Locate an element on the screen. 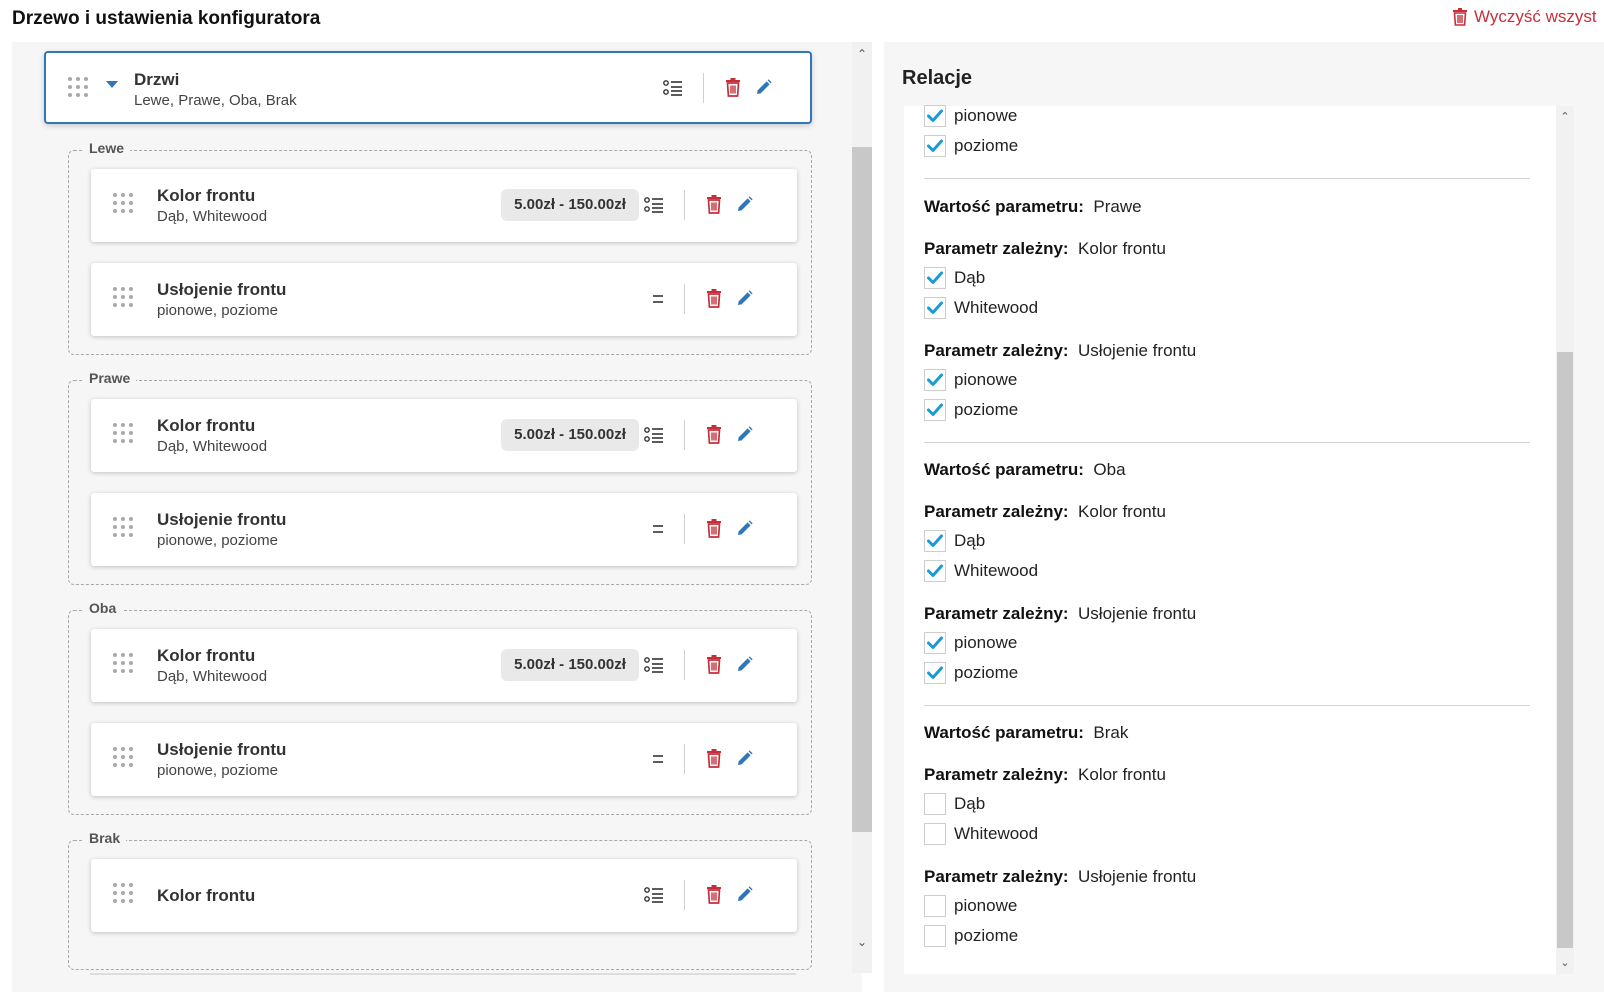 This screenshot has width=1604, height=999. card-title: Kolor frontu is located at coordinates (206, 895).